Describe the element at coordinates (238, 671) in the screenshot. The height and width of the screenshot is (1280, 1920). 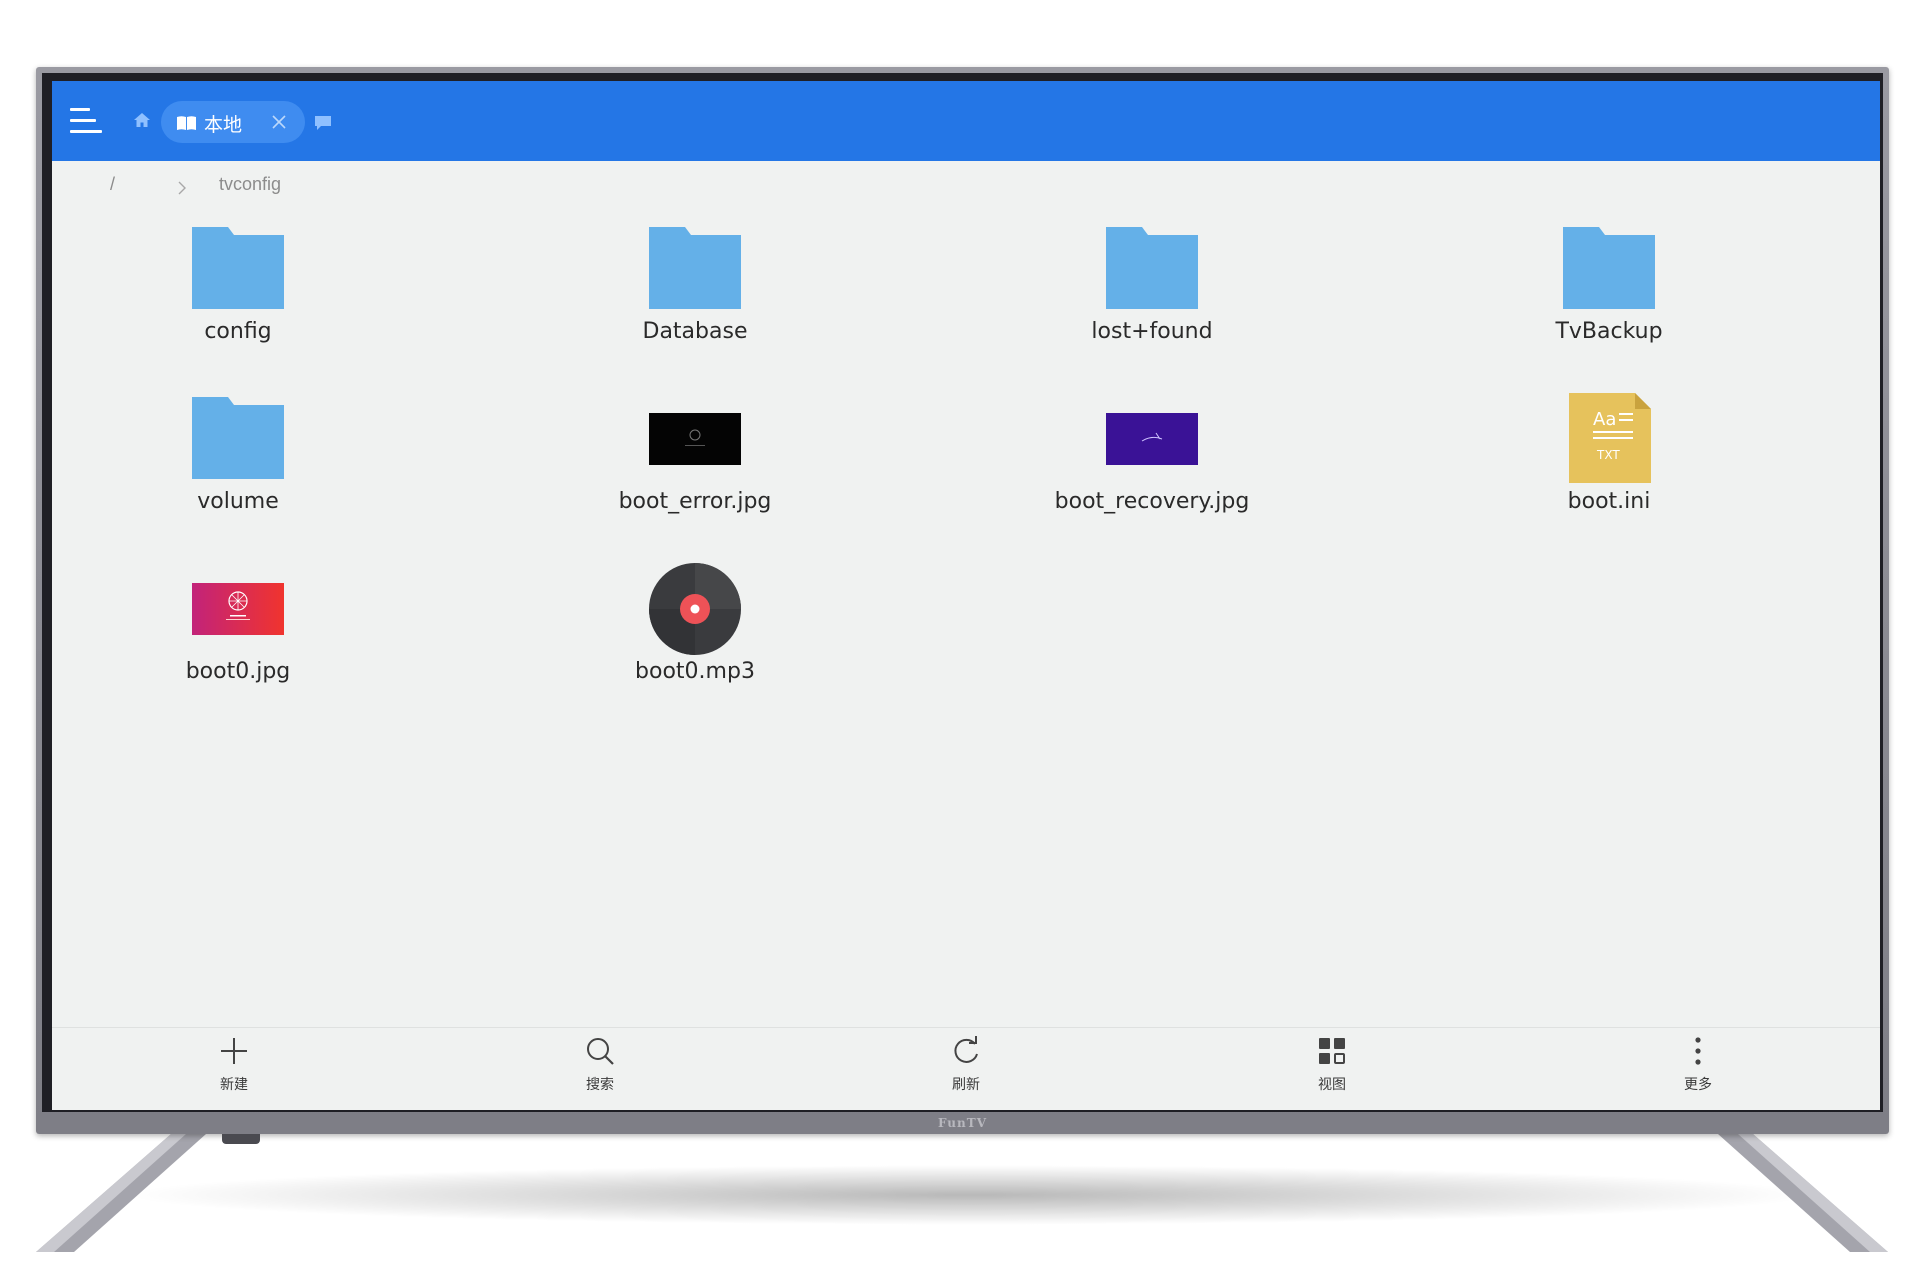
I see `file-name: boot0.jpg` at that location.